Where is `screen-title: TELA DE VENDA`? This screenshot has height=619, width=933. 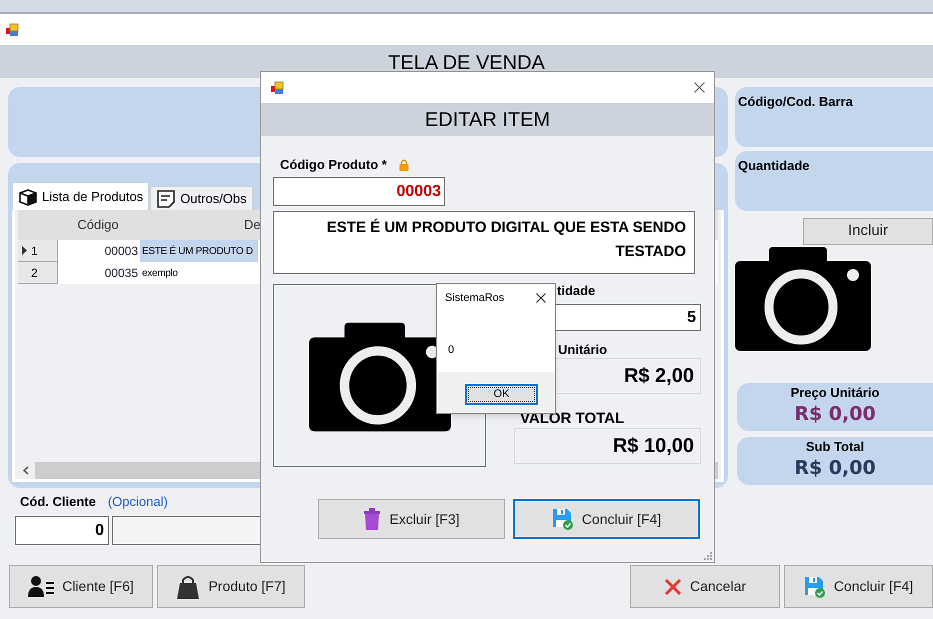
screen-title: TELA DE VENDA is located at coordinates (466, 63).